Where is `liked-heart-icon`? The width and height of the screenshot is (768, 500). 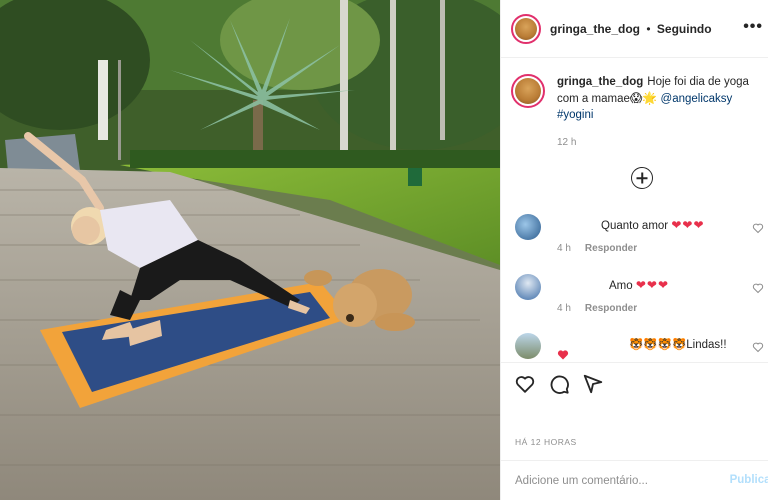
liked-heart-icon is located at coordinates (563, 355).